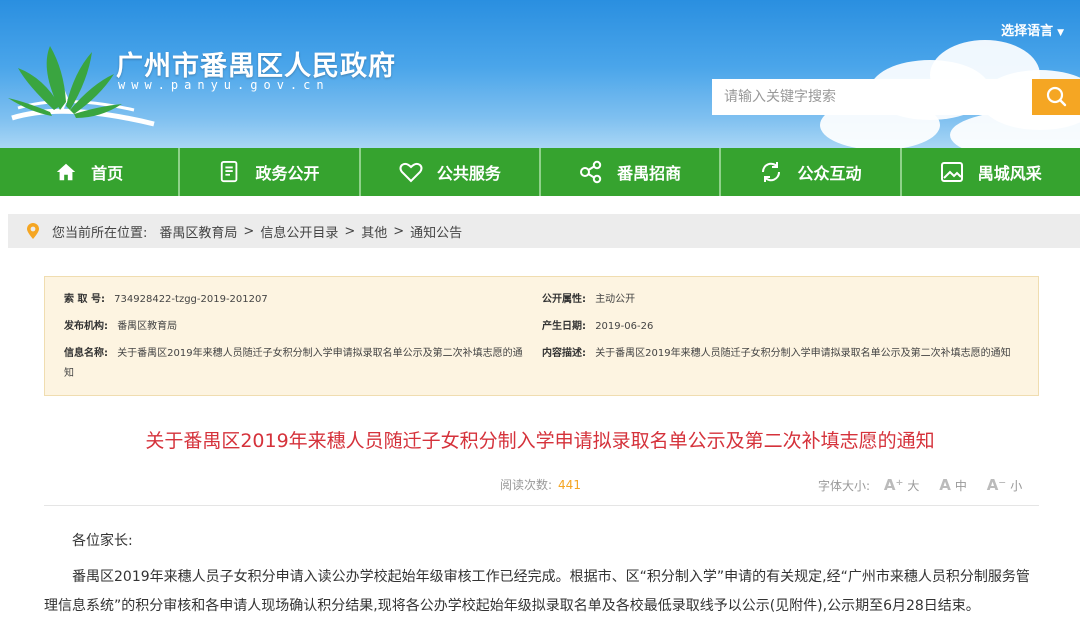 The image size is (1080, 643). What do you see at coordinates (1015, 129) in the screenshot?
I see `cloud-decoration` at bounding box center [1015, 129].